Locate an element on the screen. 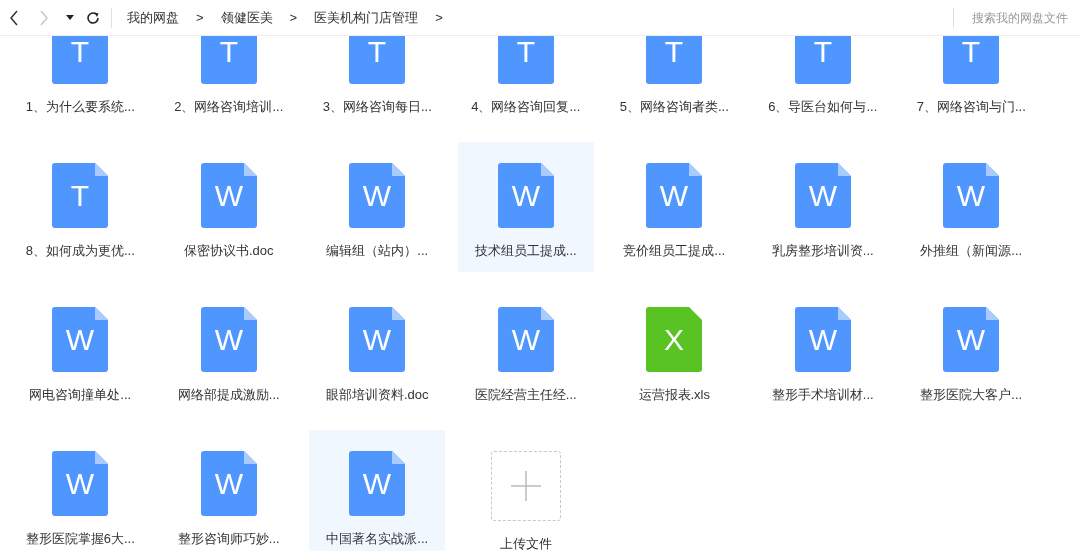 This screenshot has width=1080, height=552. search-field: 搜索我的网盘文件 is located at coordinates (1024, 17).